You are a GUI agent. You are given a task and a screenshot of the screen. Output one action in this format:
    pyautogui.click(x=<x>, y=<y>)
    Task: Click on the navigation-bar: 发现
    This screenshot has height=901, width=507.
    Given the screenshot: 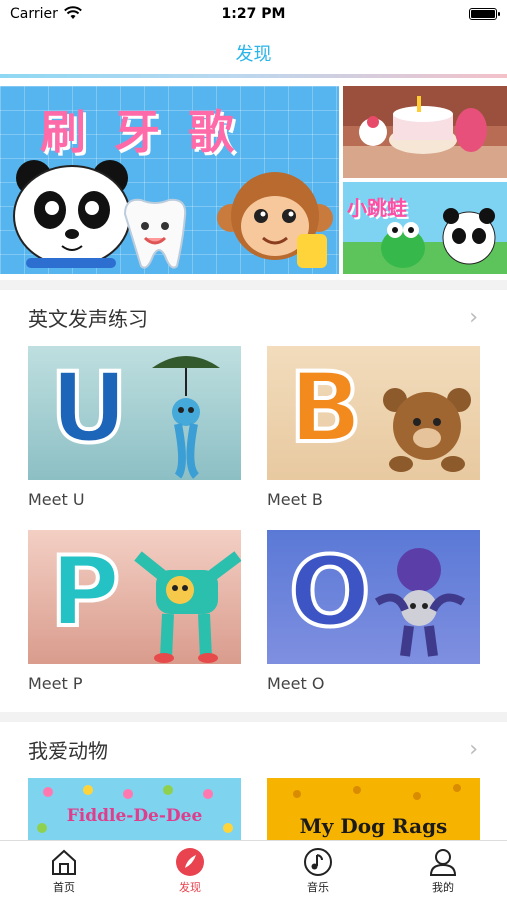 What is the action you would take?
    pyautogui.click(x=253, y=53)
    